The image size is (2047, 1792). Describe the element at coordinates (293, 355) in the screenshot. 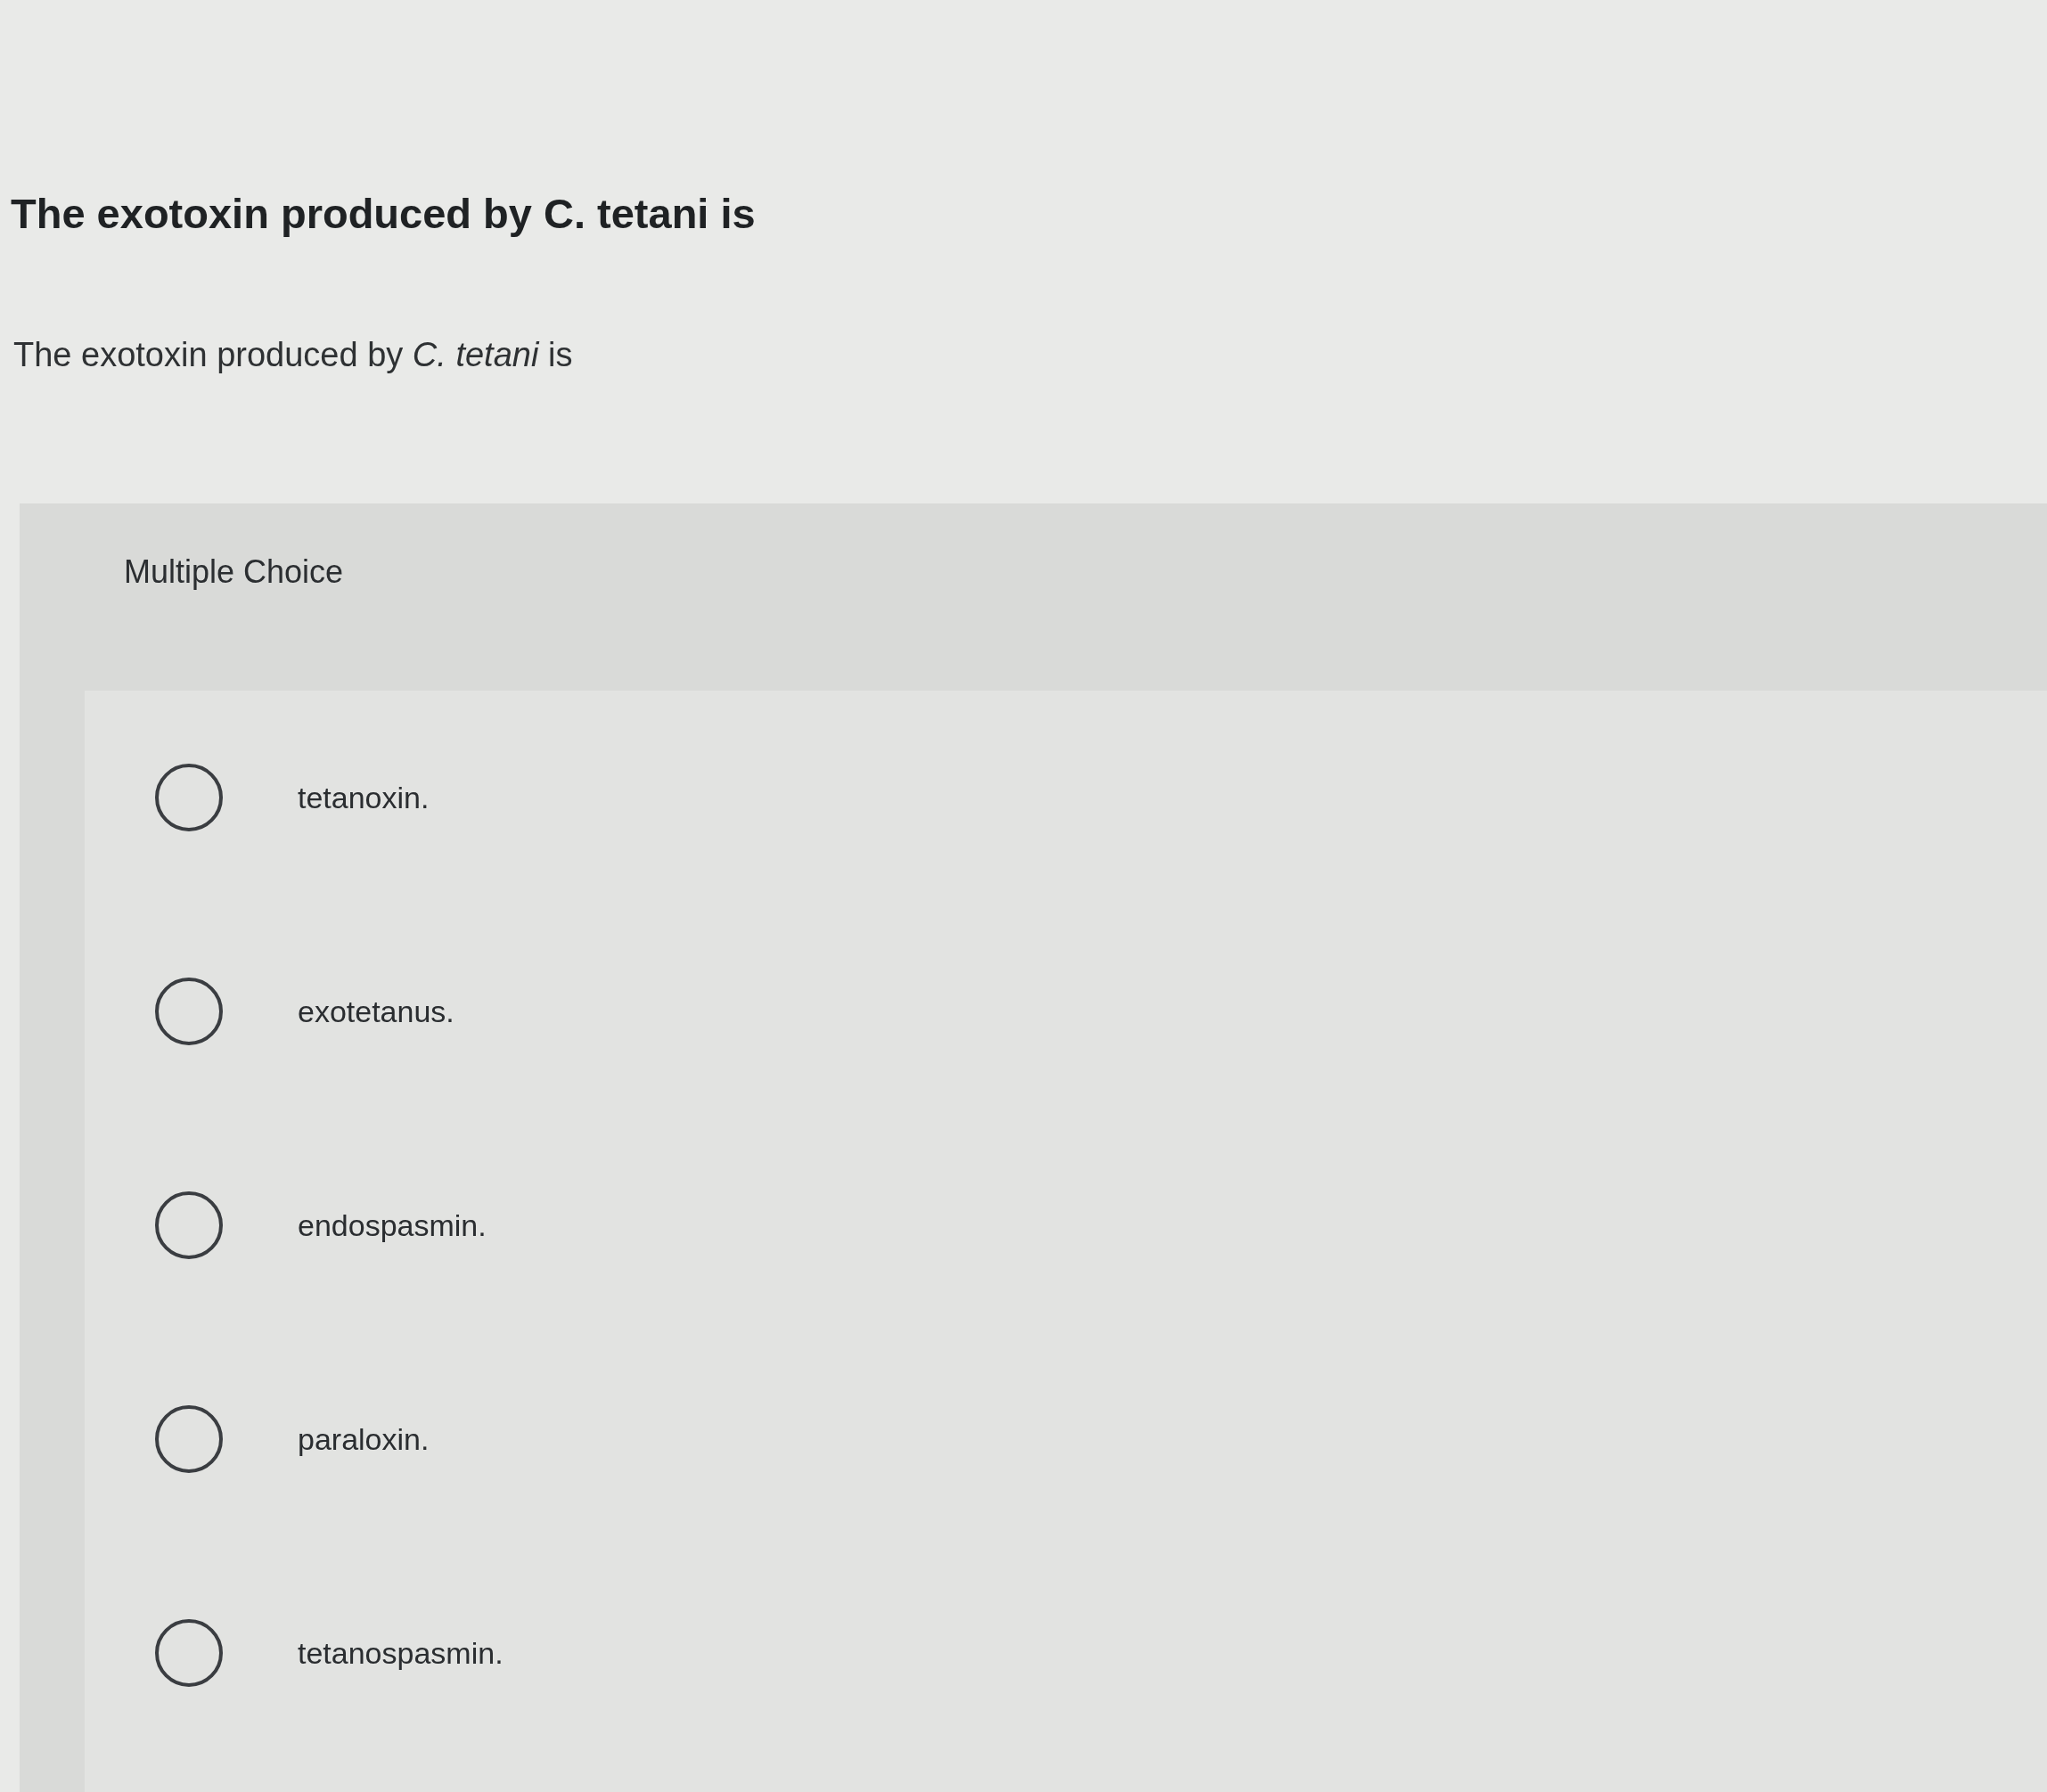

I see `question-prompt: The exotoxin produced by C. tetani is` at that location.